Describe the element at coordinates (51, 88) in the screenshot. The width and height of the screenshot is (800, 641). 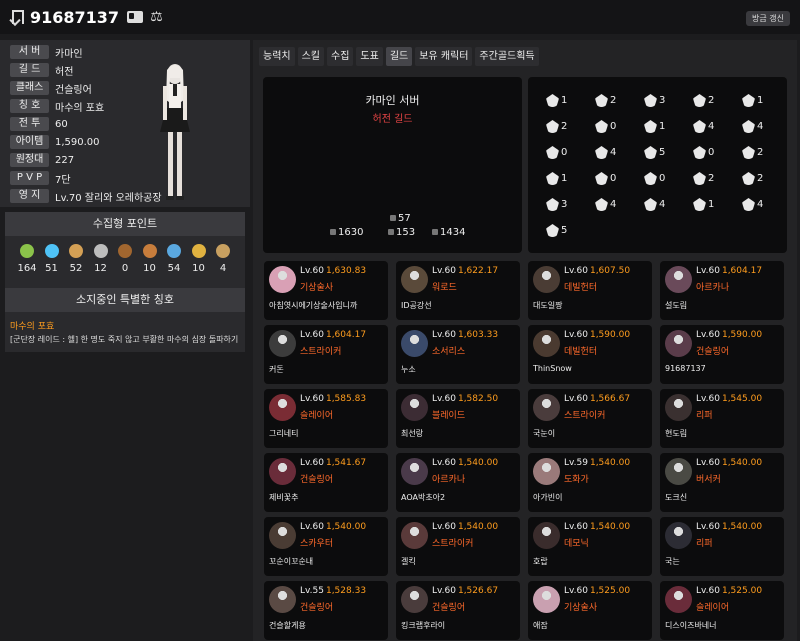
I see `info-row: 클래스 건슬링어` at that location.